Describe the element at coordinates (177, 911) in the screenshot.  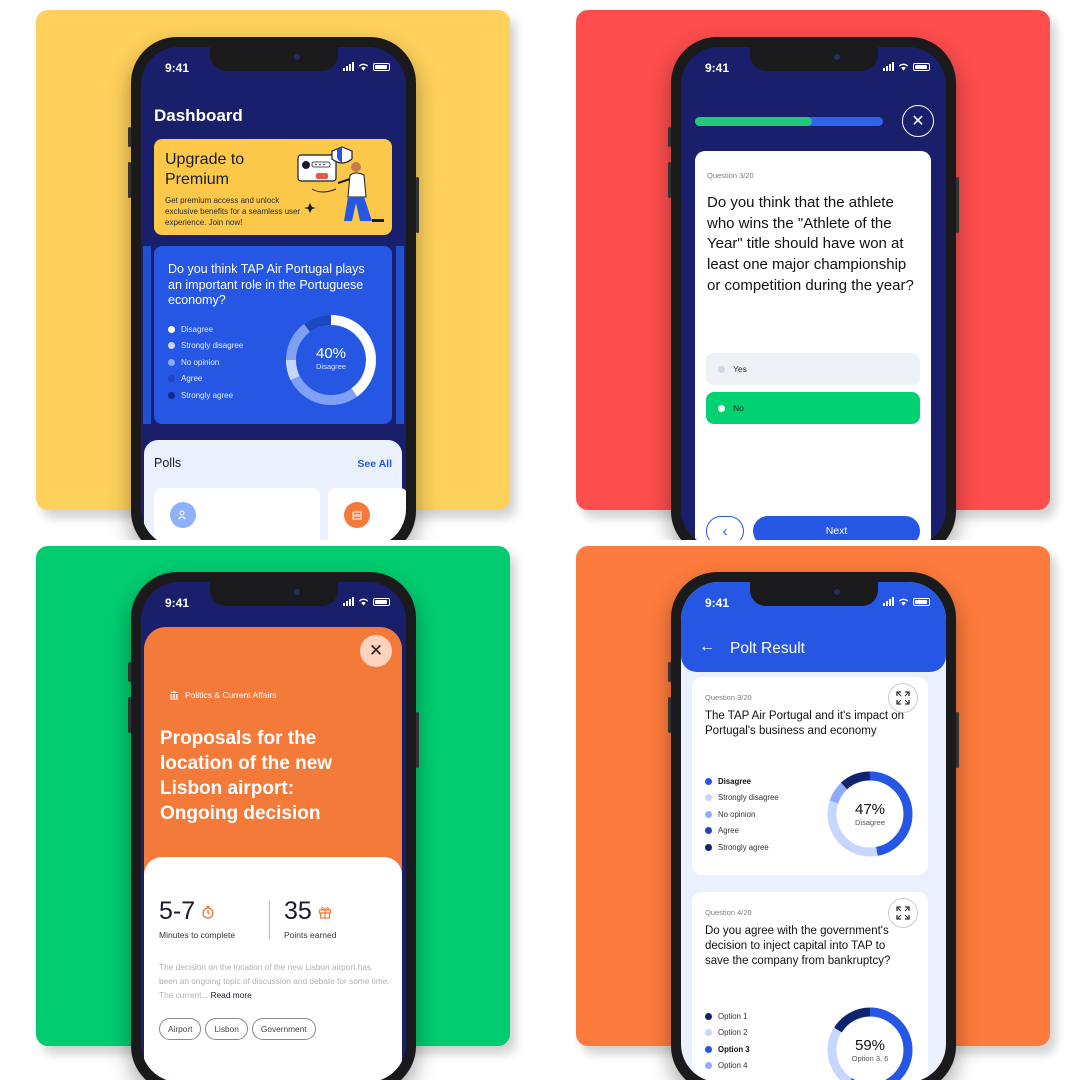
I see `minutes-value: 5-7` at that location.